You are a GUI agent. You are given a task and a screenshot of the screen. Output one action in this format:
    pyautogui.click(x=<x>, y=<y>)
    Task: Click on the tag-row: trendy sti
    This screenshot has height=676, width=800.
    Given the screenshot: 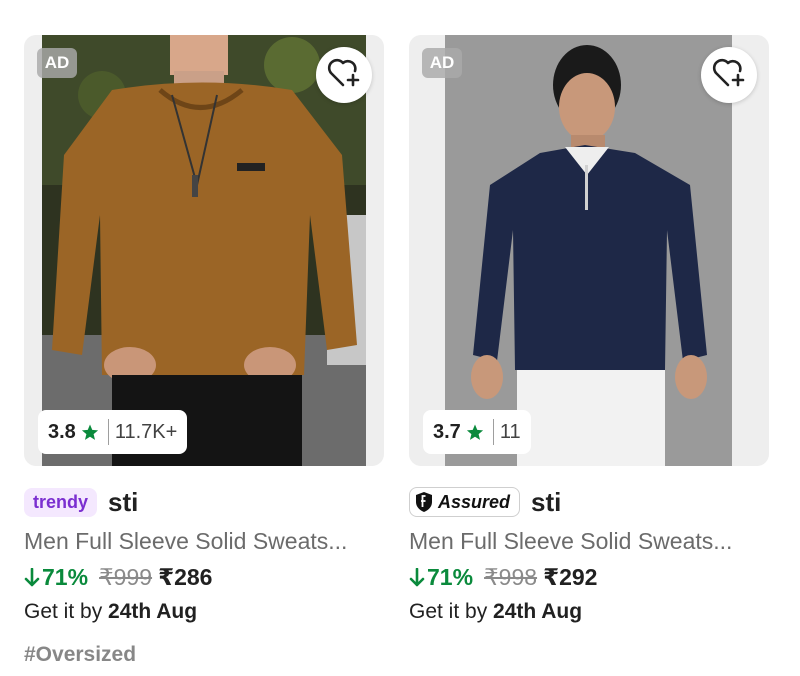 What is the action you would take?
    pyautogui.click(x=81, y=502)
    